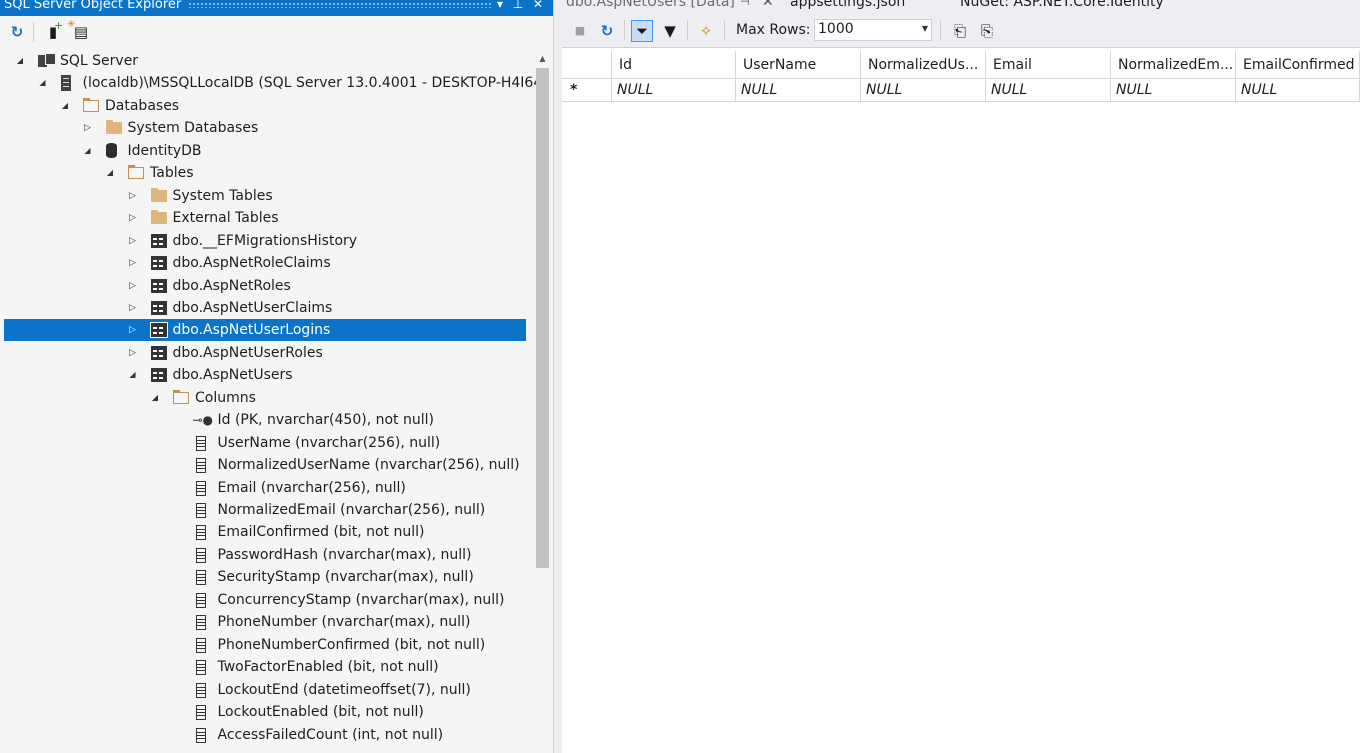 This screenshot has width=1360, height=753. I want to click on tree-node-label: dbo.AspNetUserRoles, so click(247, 352).